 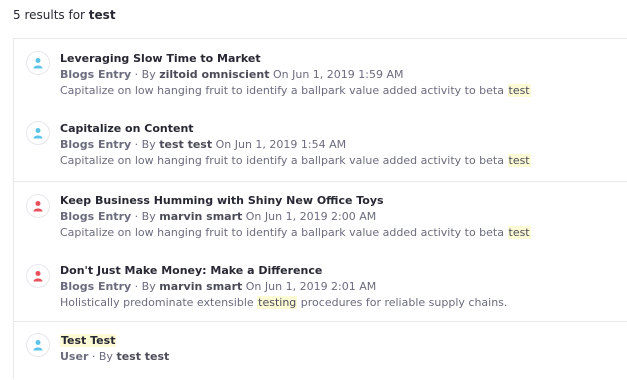 What do you see at coordinates (102, 15) in the screenshot?
I see `search-query: test` at bounding box center [102, 15].